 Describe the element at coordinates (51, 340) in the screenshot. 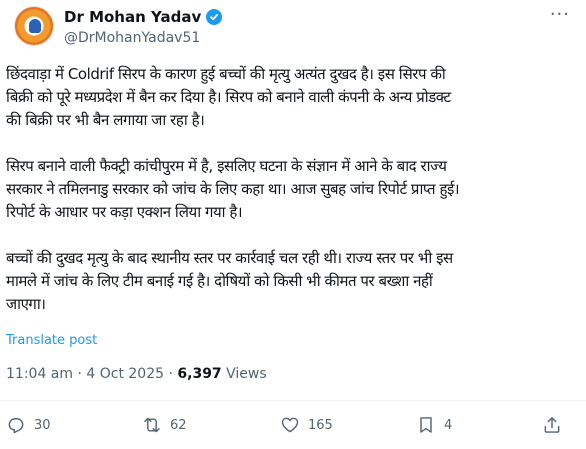

I see `translate-post-link: Translate post` at that location.